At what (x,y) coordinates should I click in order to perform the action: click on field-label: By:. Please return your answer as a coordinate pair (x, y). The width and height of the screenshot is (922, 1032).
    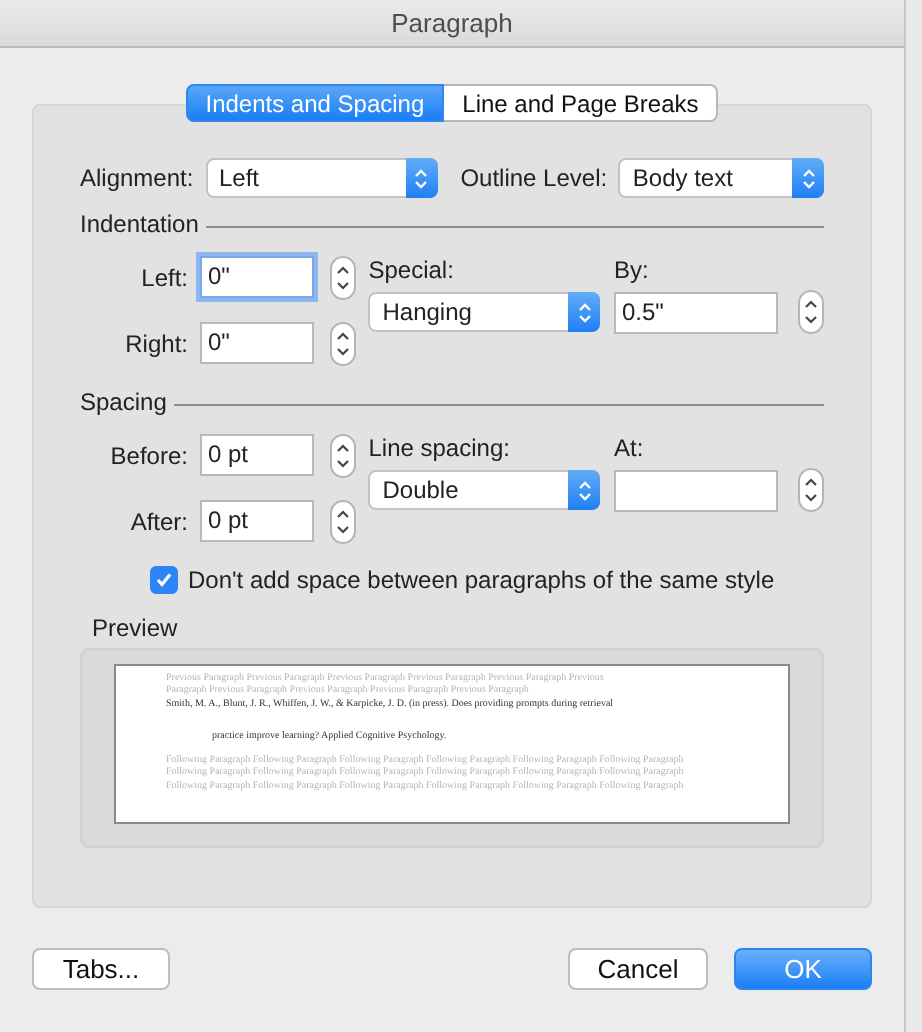
    Looking at the image, I should click on (632, 270).